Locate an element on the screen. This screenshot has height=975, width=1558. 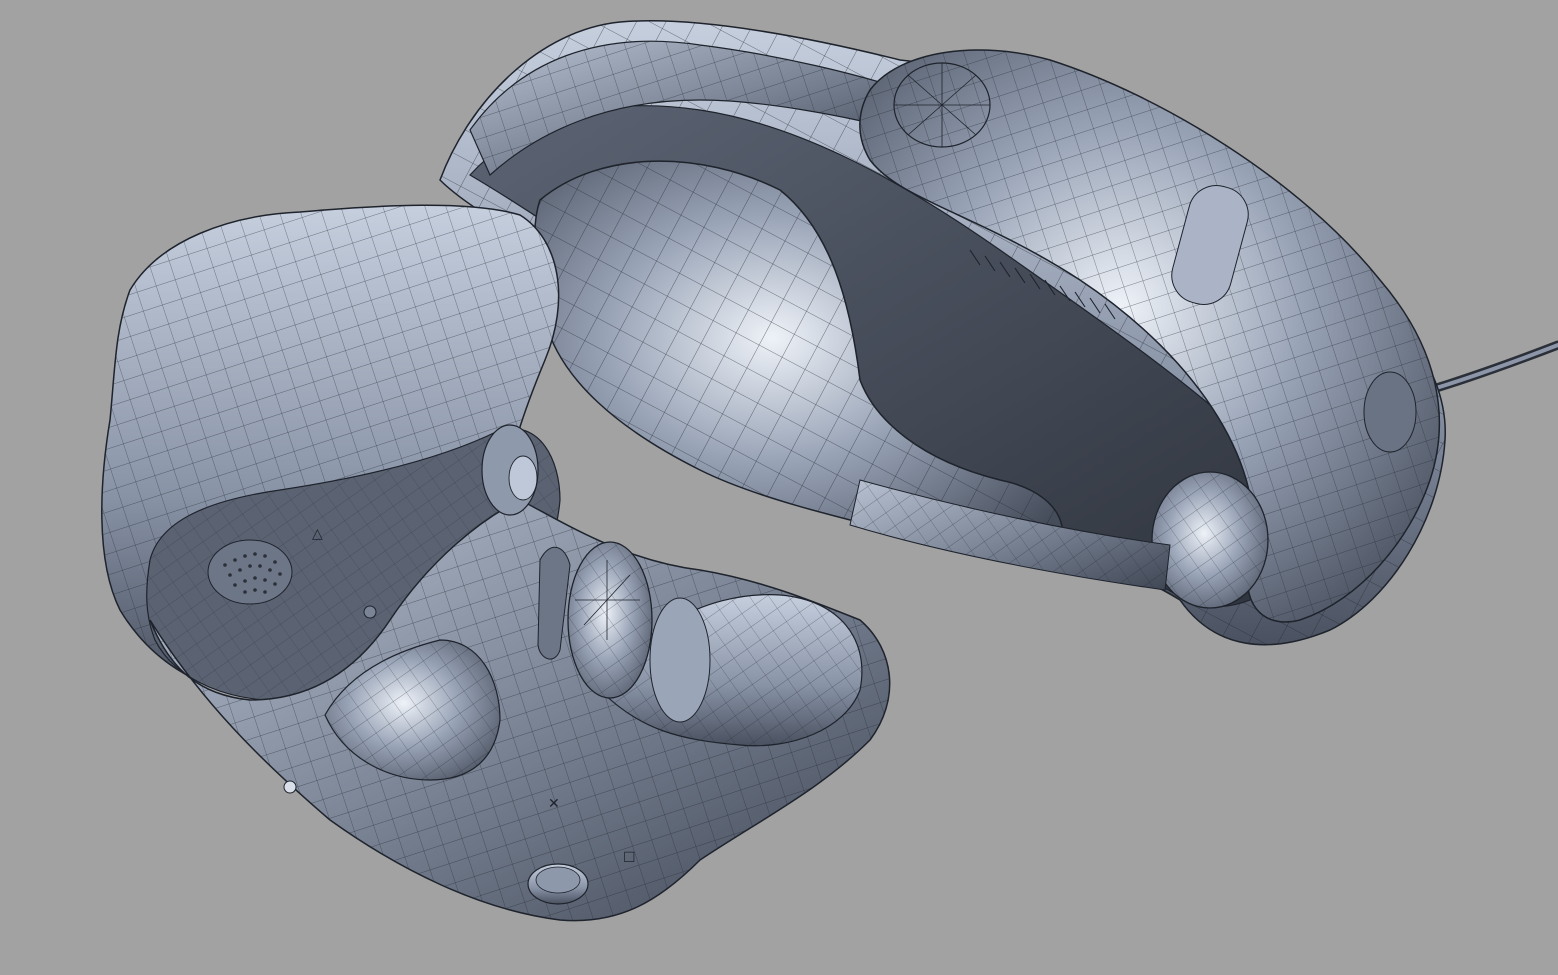
triangle-glyph: △ is located at coordinates (317, 534).